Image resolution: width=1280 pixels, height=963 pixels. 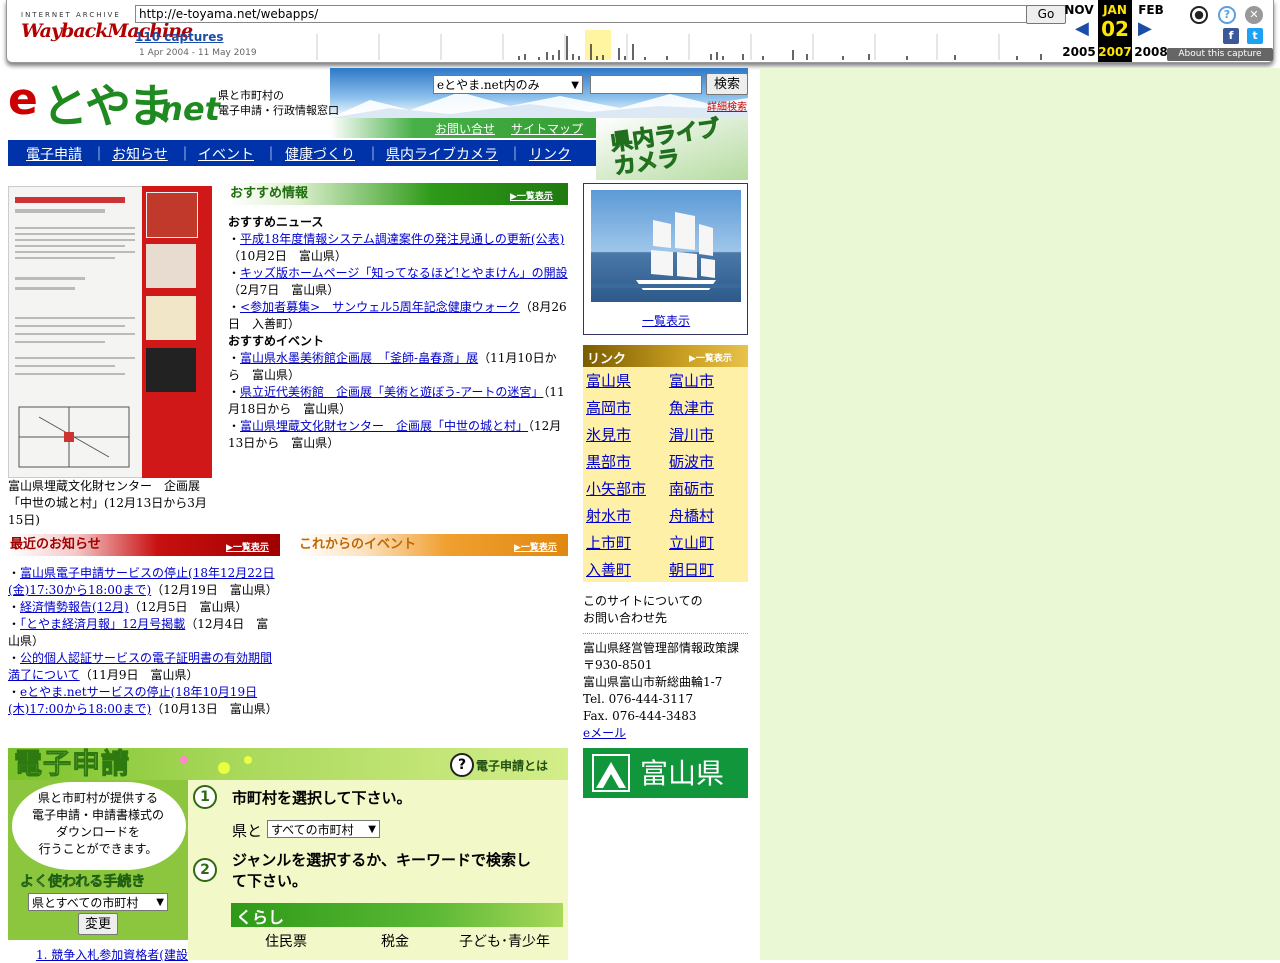 What do you see at coordinates (75, 332) in the screenshot?
I see `poster-text-illustration` at bounding box center [75, 332].